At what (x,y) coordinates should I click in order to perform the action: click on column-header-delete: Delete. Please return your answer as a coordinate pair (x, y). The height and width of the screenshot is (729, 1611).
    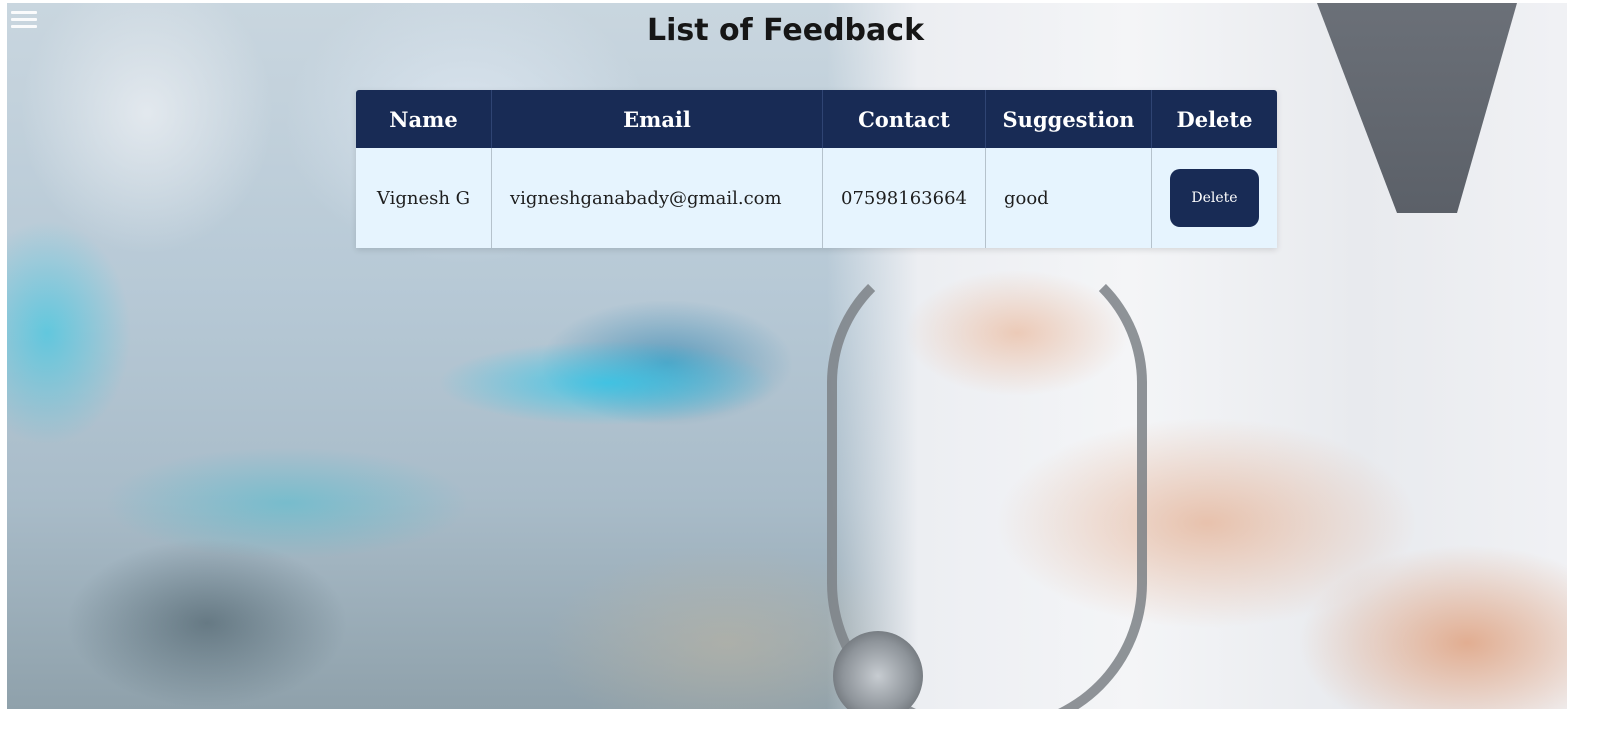
    Looking at the image, I should click on (1214, 119).